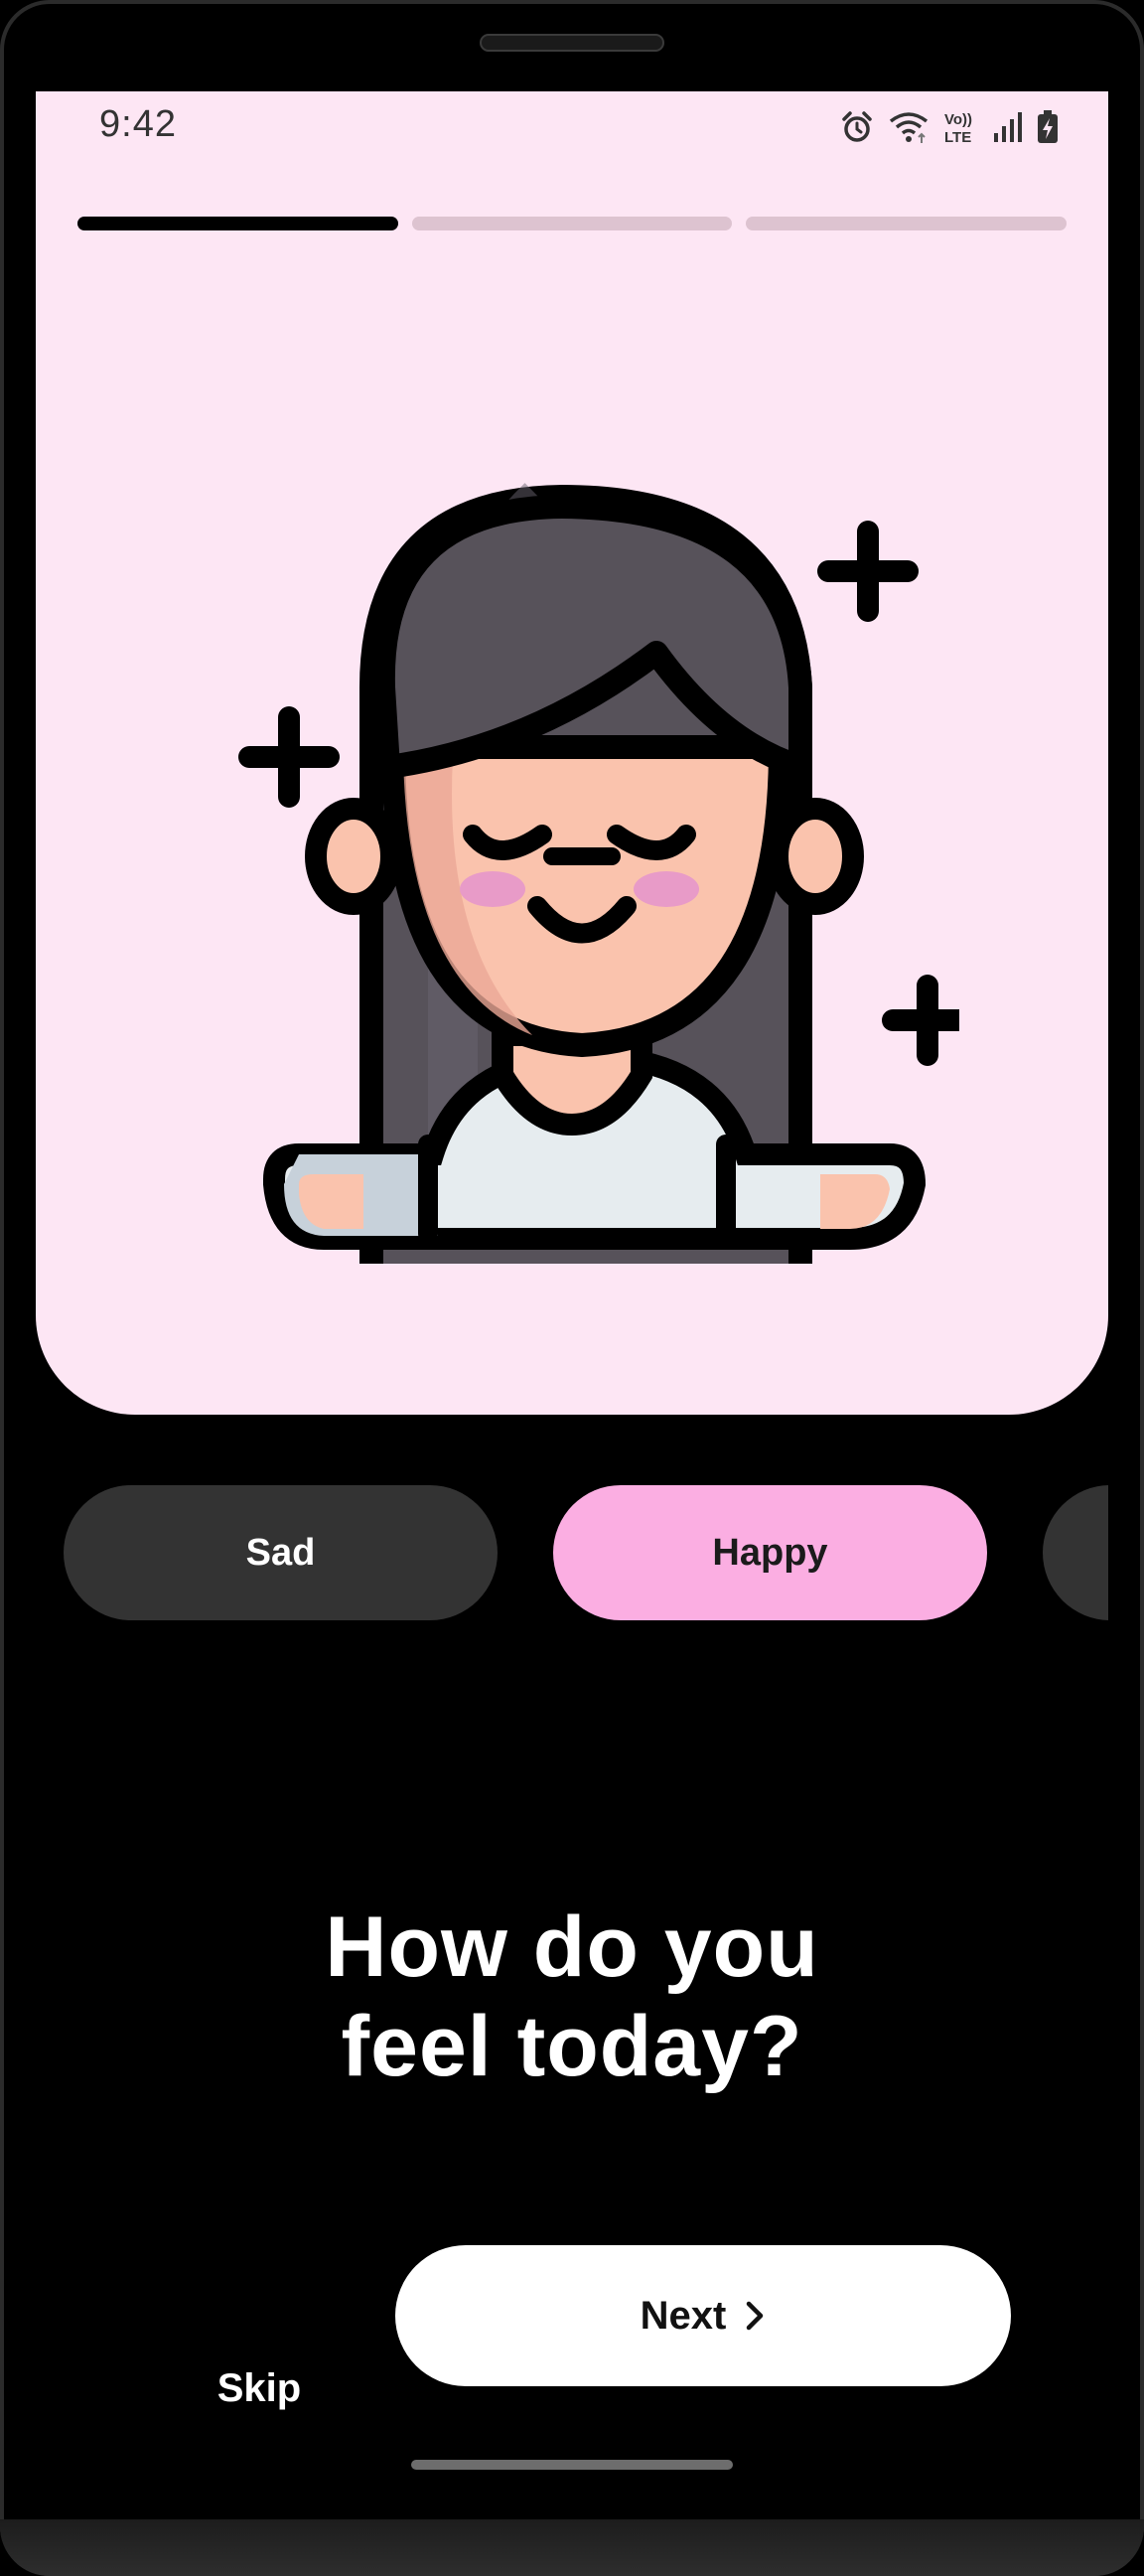  Describe the element at coordinates (572, 2547) in the screenshot. I see `device-bottom-bezel` at that location.